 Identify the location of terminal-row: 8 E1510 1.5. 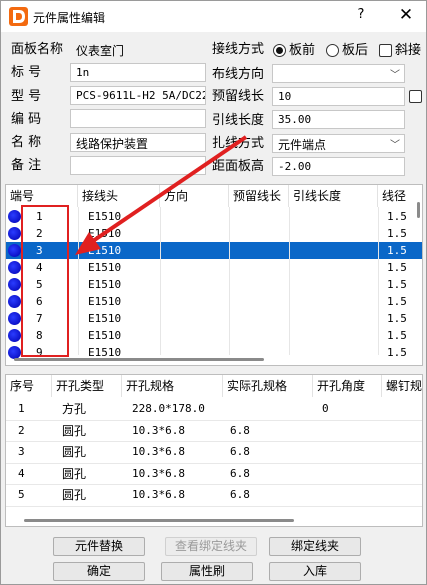
(214, 335).